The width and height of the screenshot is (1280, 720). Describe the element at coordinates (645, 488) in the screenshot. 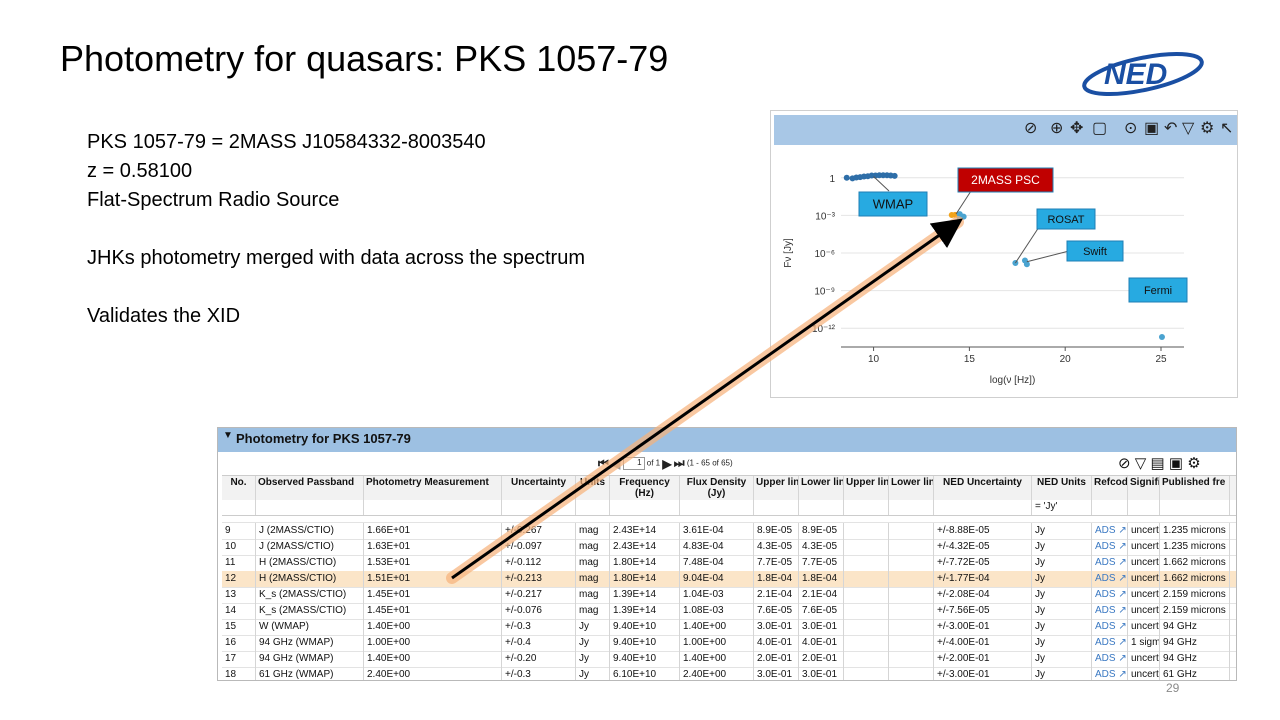

I see `column-header: Frequency (Hz)` at that location.